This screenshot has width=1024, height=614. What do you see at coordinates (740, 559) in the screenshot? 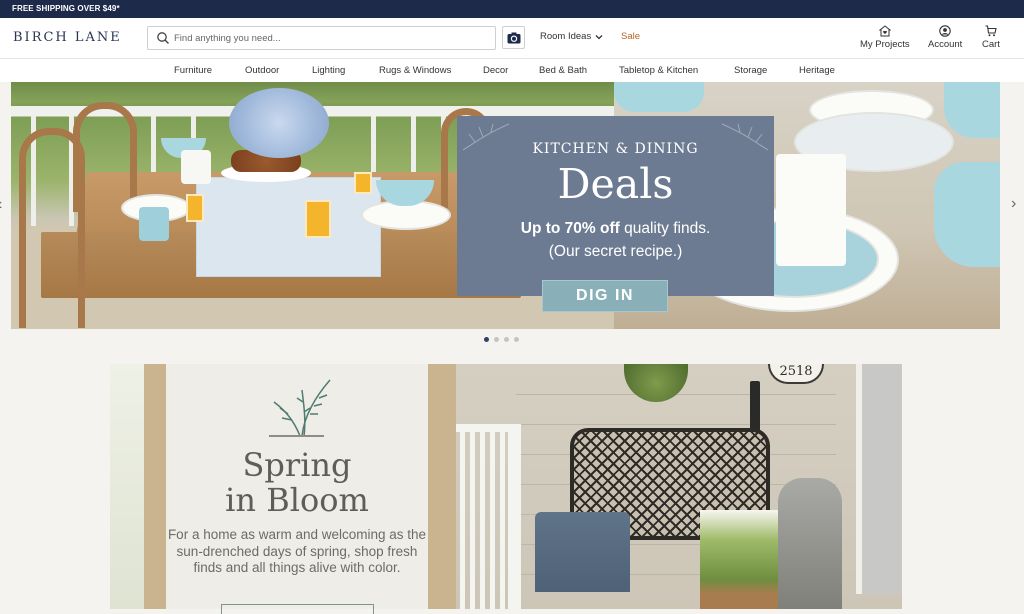
I see `potted-flowers` at bounding box center [740, 559].